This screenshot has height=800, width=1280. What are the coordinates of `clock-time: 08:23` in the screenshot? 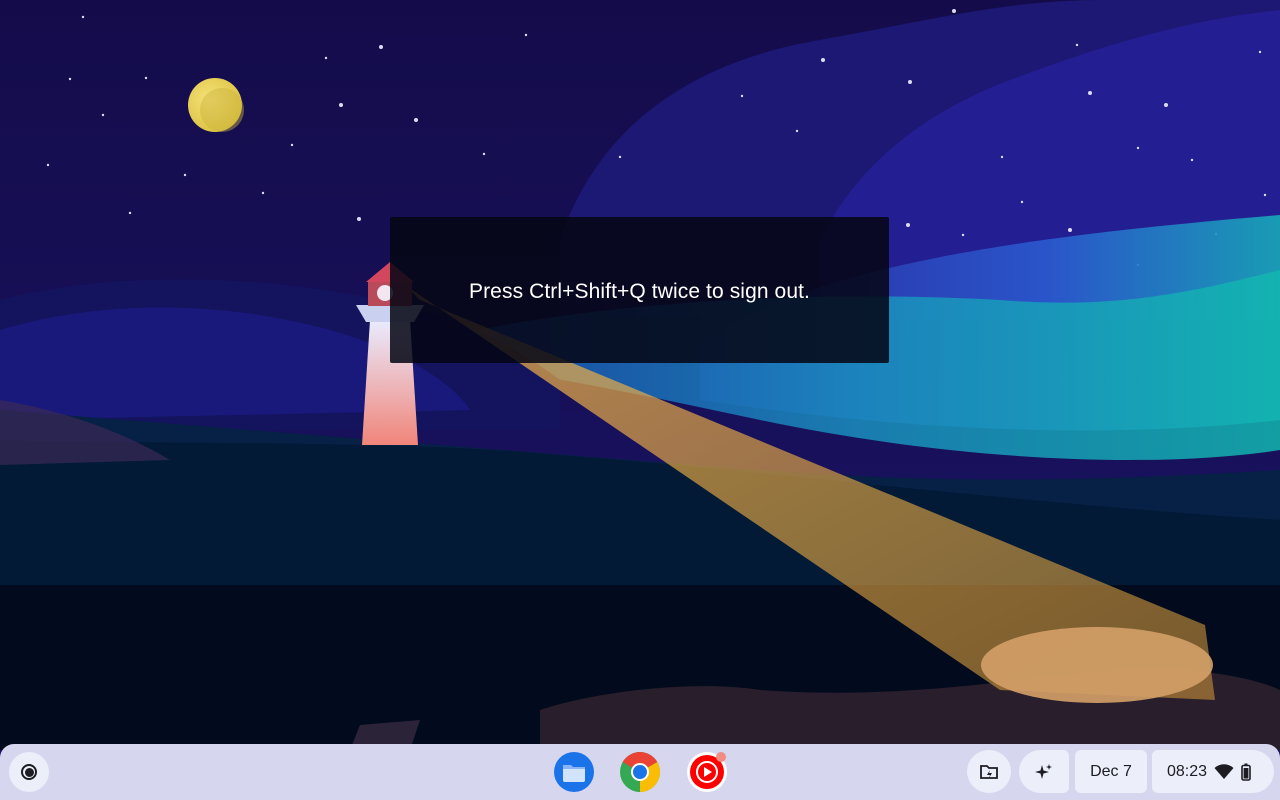 It's located at (1187, 771).